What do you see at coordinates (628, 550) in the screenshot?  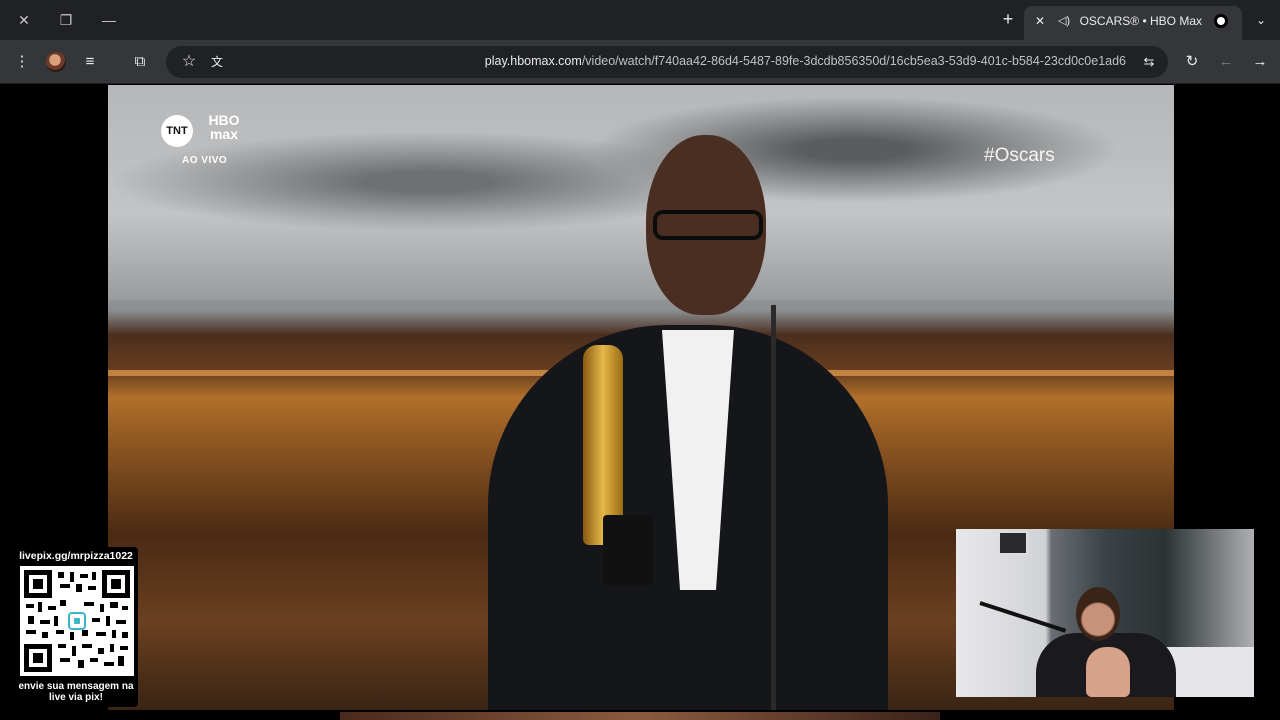 I see `oscar-base` at bounding box center [628, 550].